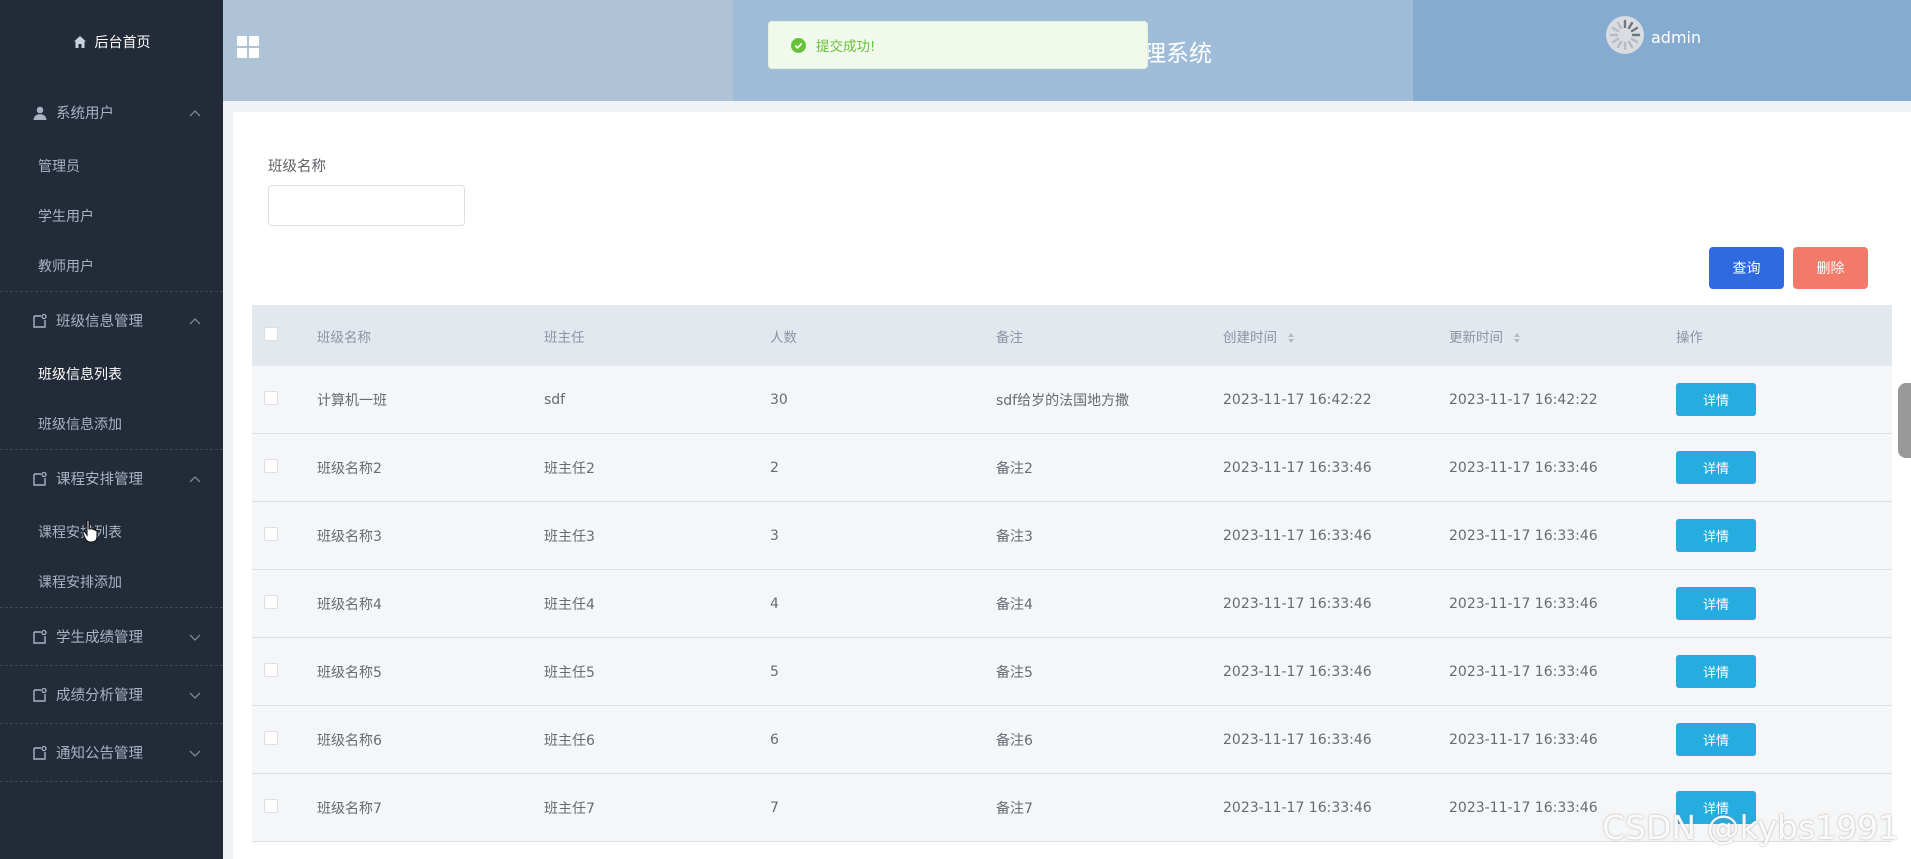 The image size is (1911, 859). I want to click on menu-title-system-users: 系统用户, so click(111, 112).